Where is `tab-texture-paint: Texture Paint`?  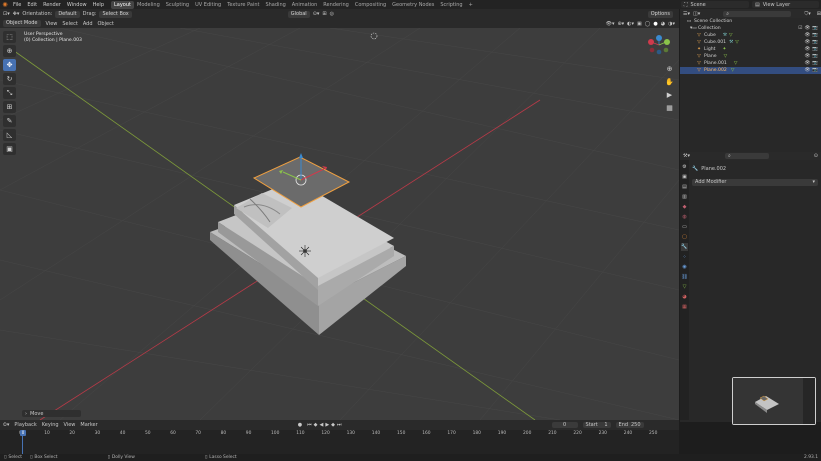
tab-texture-paint: Texture Paint is located at coordinates (243, 5).